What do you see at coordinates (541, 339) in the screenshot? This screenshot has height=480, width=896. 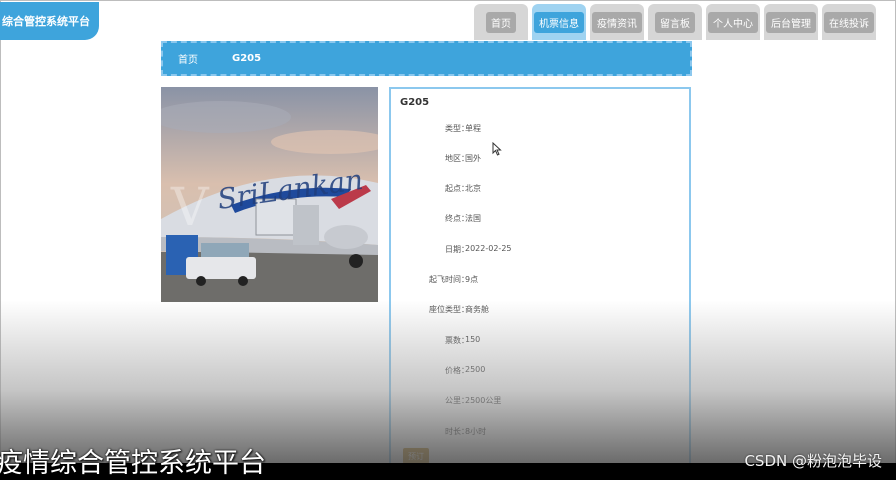 I see `field-row: 票数： 150` at bounding box center [541, 339].